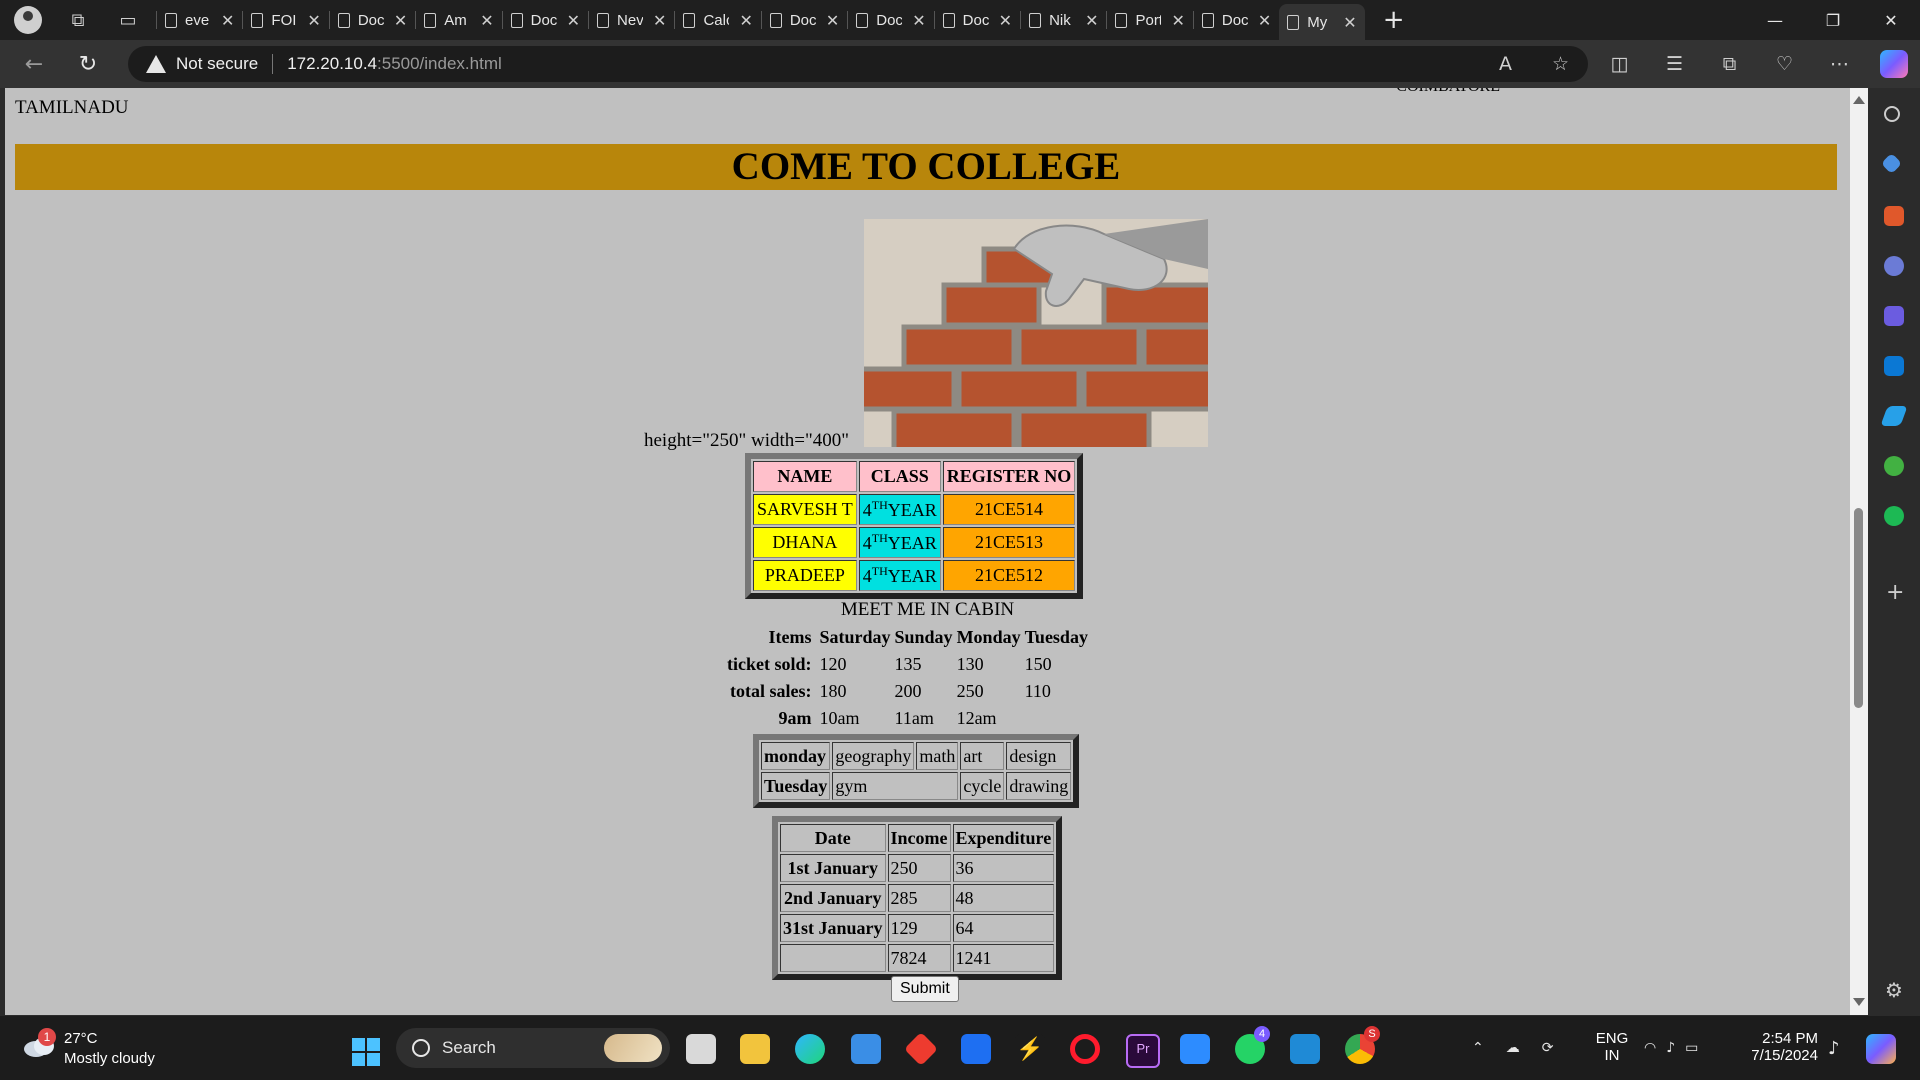 The height and width of the screenshot is (1080, 1920). Describe the element at coordinates (1322, 22) in the screenshot. I see `browser-tab-active: My ✕` at that location.